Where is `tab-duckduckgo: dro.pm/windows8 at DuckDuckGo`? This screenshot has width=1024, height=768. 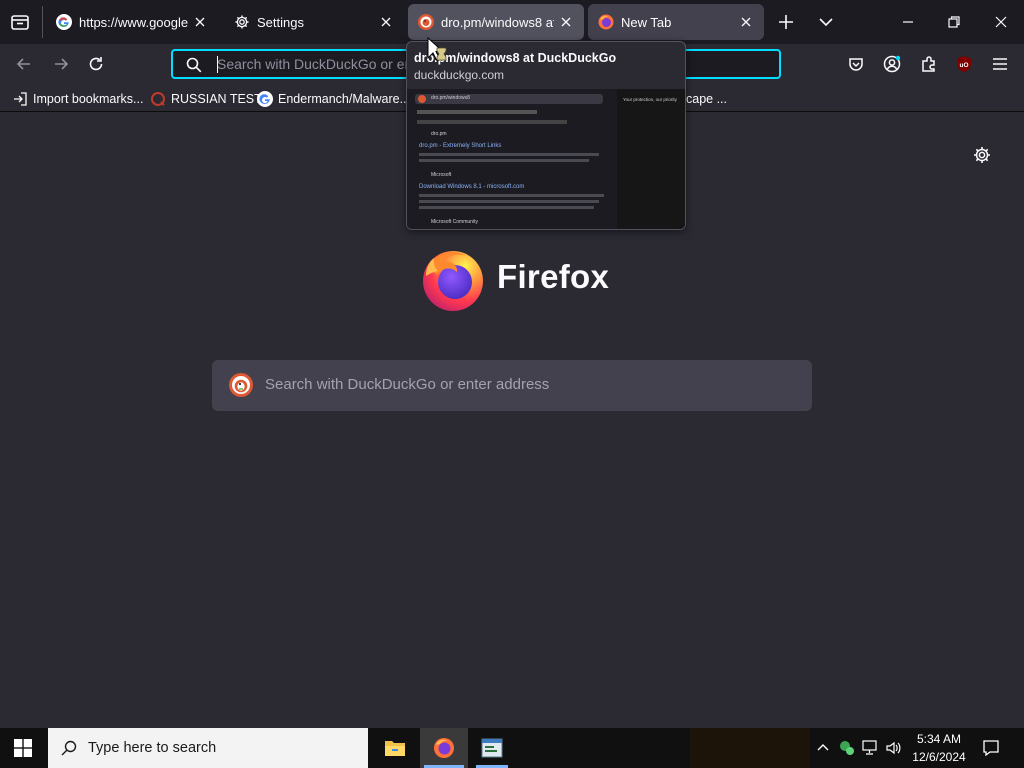
tab-duckduckgo: dro.pm/windows8 at DuckDuckGo is located at coordinates (496, 22).